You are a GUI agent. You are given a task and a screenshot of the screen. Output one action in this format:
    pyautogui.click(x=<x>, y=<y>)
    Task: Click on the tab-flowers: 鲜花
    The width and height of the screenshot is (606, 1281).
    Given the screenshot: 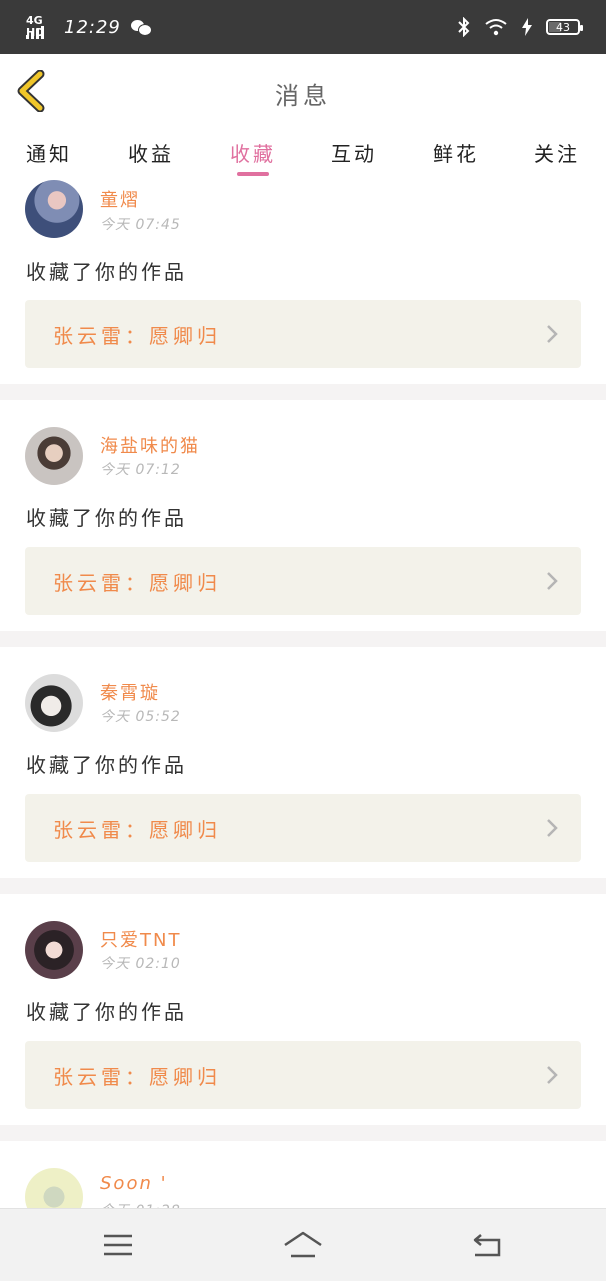 What is the action you would take?
    pyautogui.click(x=456, y=152)
    